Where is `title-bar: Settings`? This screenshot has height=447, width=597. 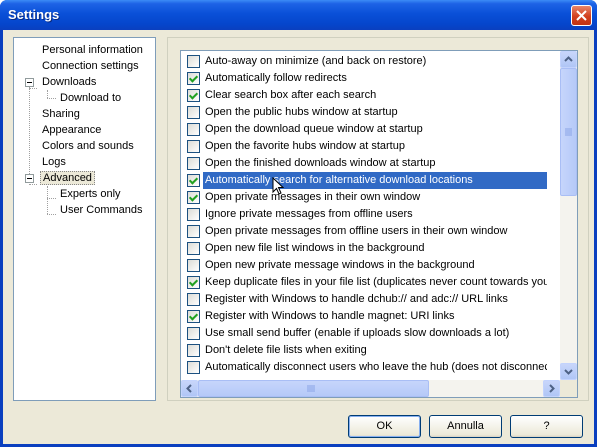 title-bar: Settings is located at coordinates (298, 15).